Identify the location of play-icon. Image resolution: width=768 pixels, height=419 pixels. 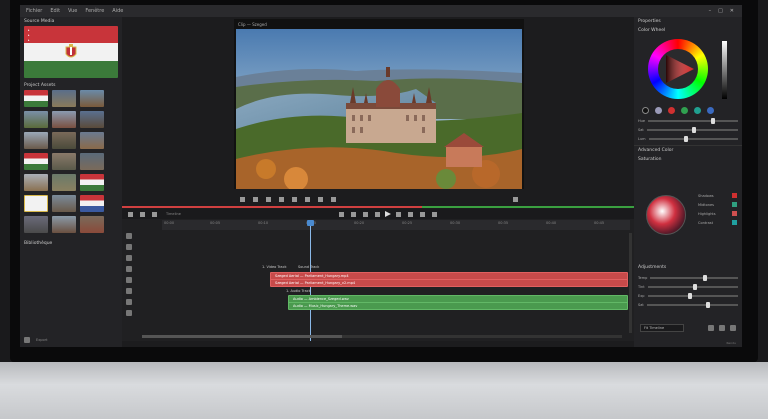
(294, 199).